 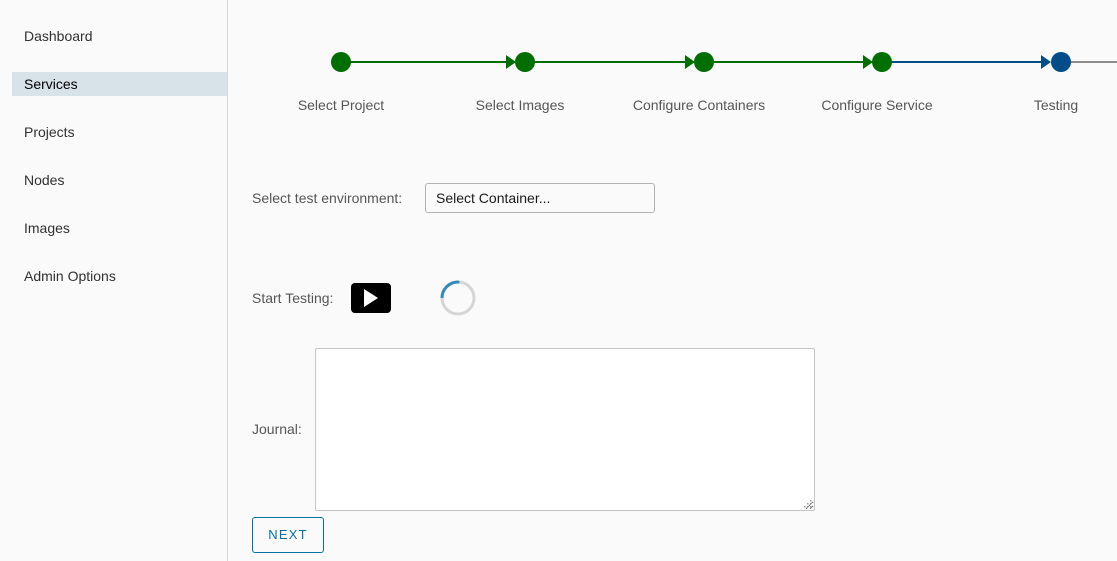 I want to click on step-label-configure-service: Configure Service, so click(x=877, y=105).